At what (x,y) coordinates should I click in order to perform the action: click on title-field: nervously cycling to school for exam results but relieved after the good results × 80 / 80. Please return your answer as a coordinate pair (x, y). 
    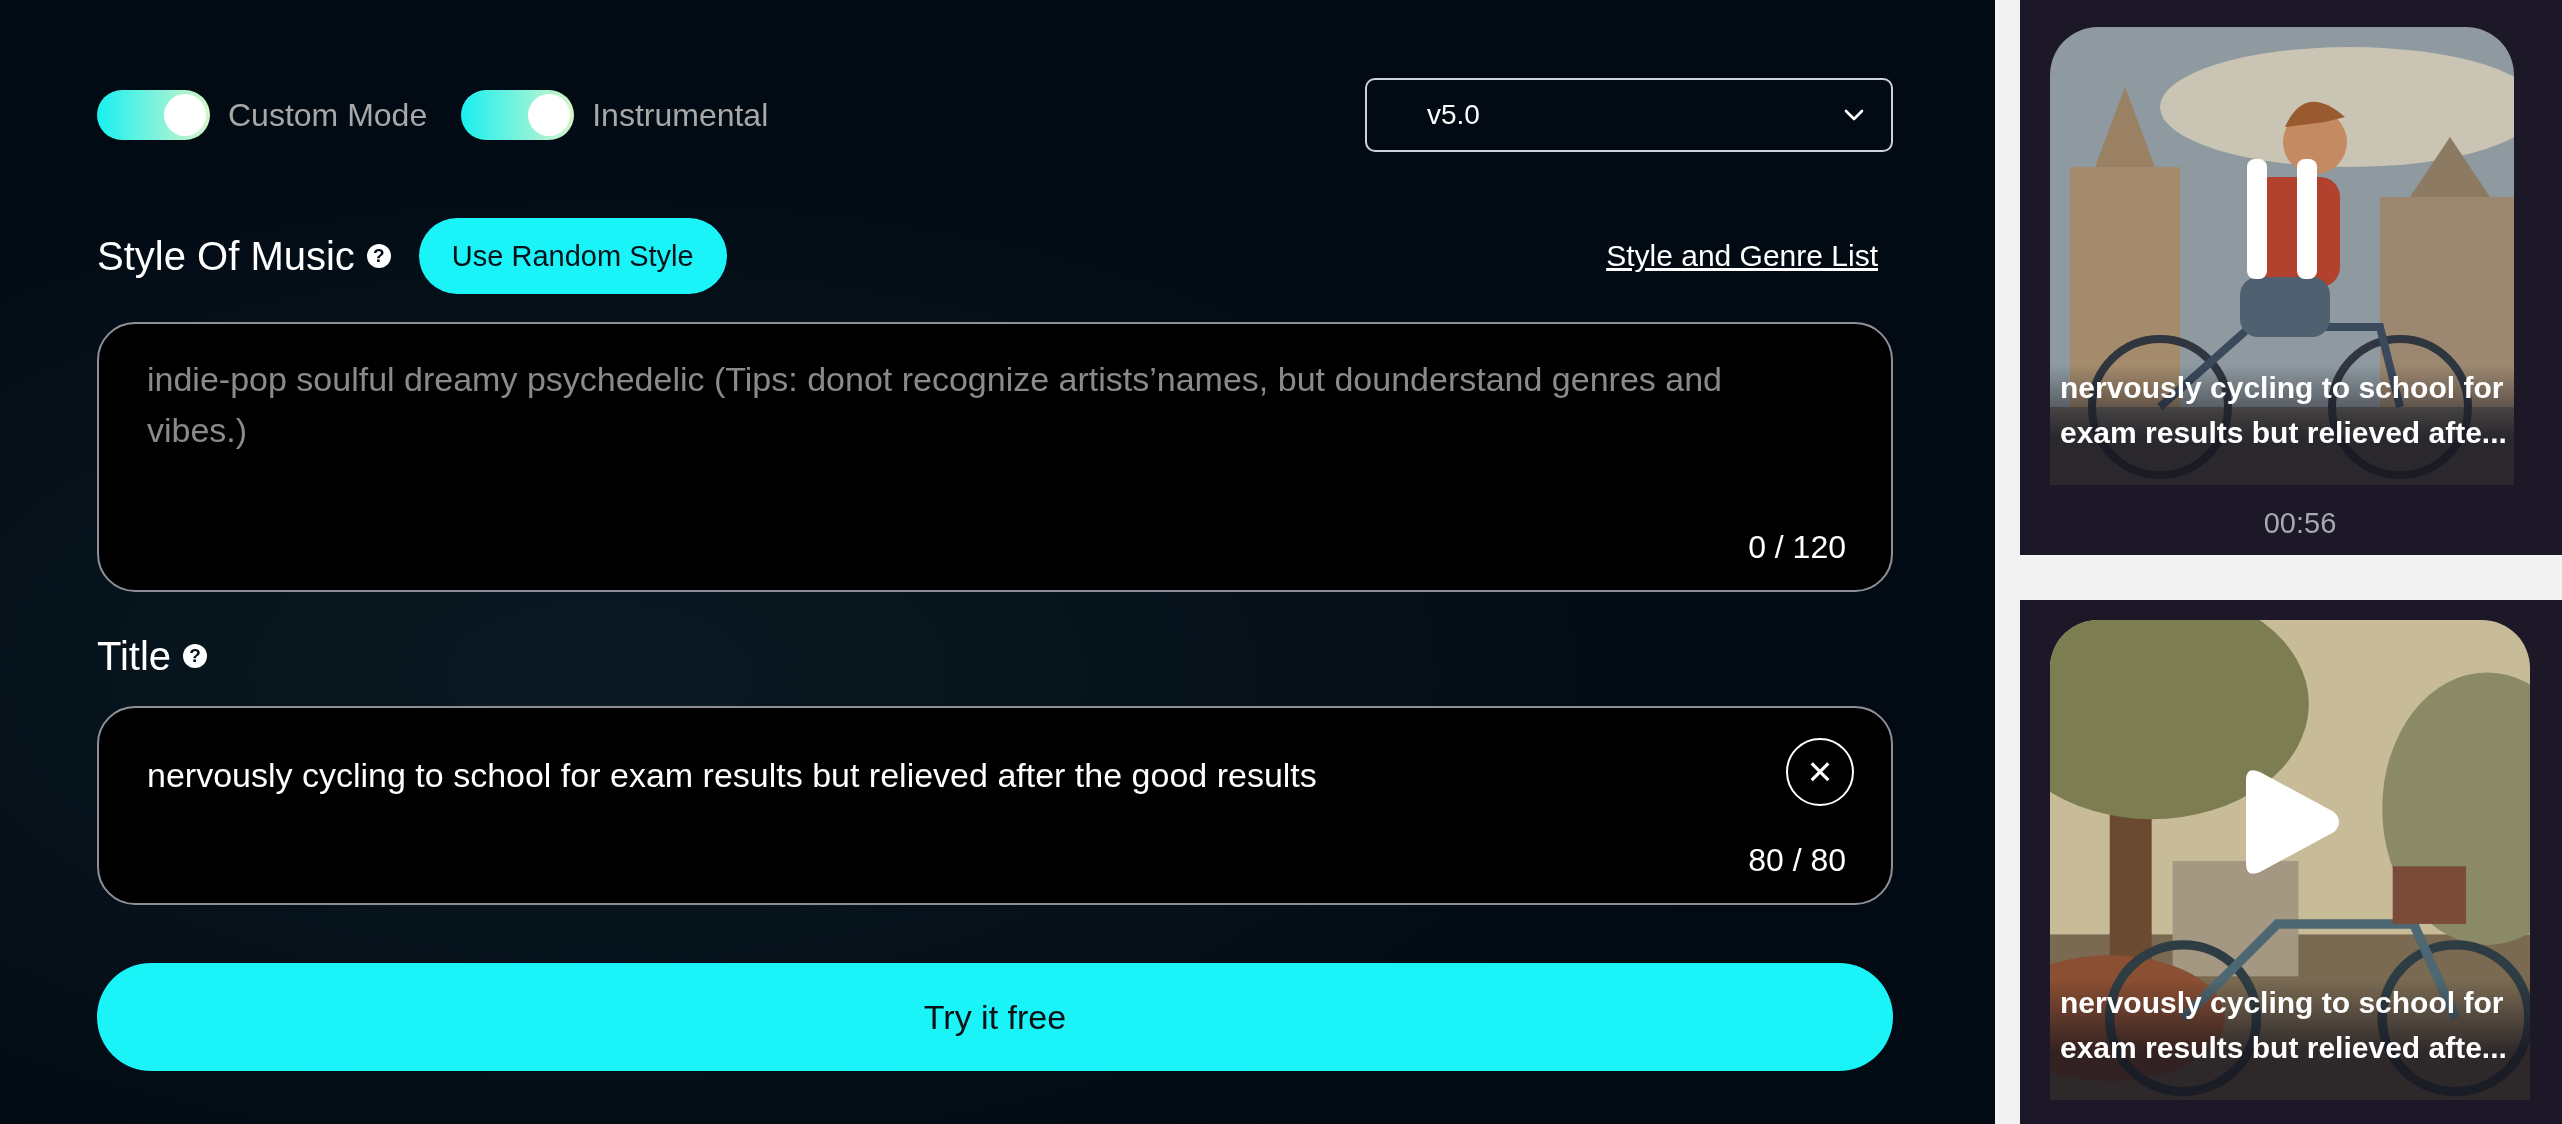
    Looking at the image, I should click on (995, 805).